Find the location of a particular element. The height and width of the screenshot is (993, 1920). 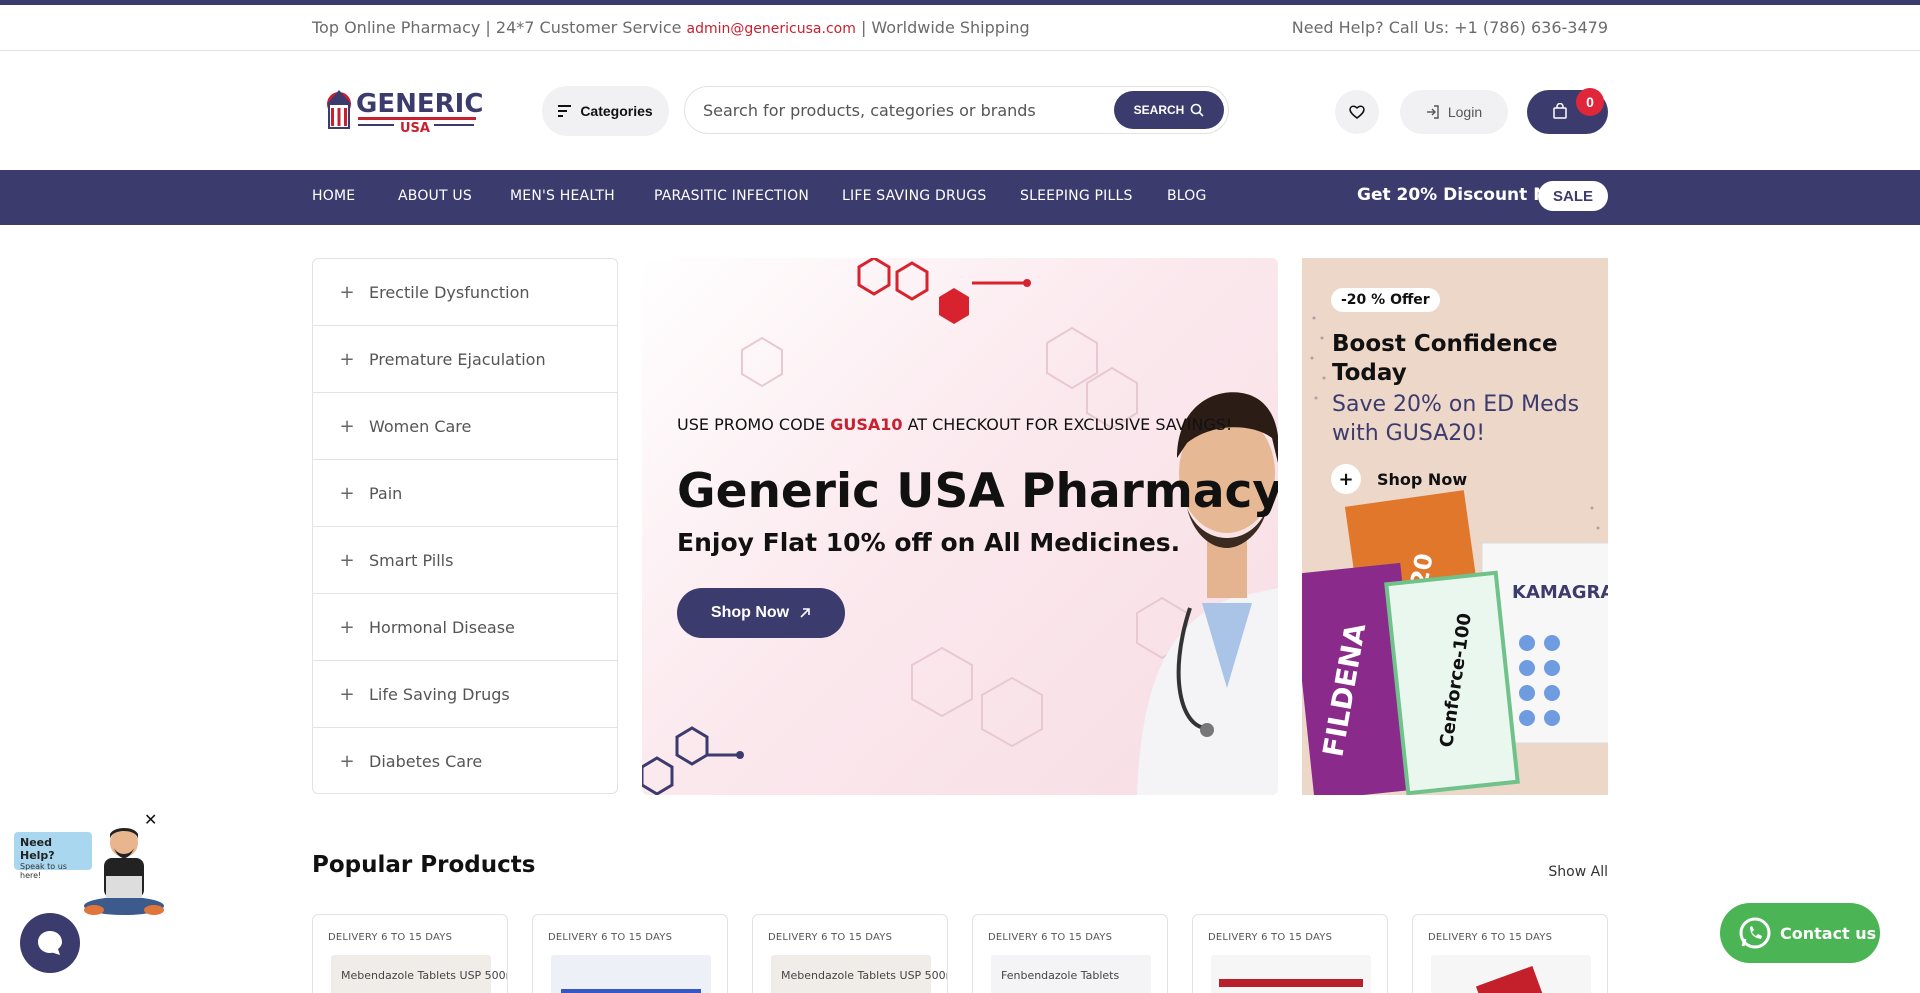

login-button: Login is located at coordinates (1454, 112).